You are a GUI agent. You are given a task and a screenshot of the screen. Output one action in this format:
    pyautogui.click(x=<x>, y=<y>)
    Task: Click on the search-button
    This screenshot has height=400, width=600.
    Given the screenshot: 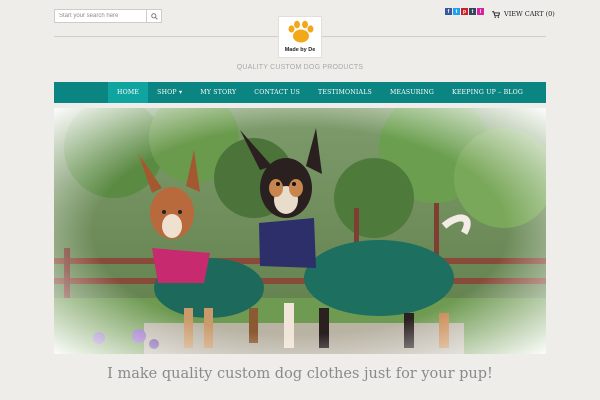 What is the action you would take?
    pyautogui.click(x=153, y=16)
    